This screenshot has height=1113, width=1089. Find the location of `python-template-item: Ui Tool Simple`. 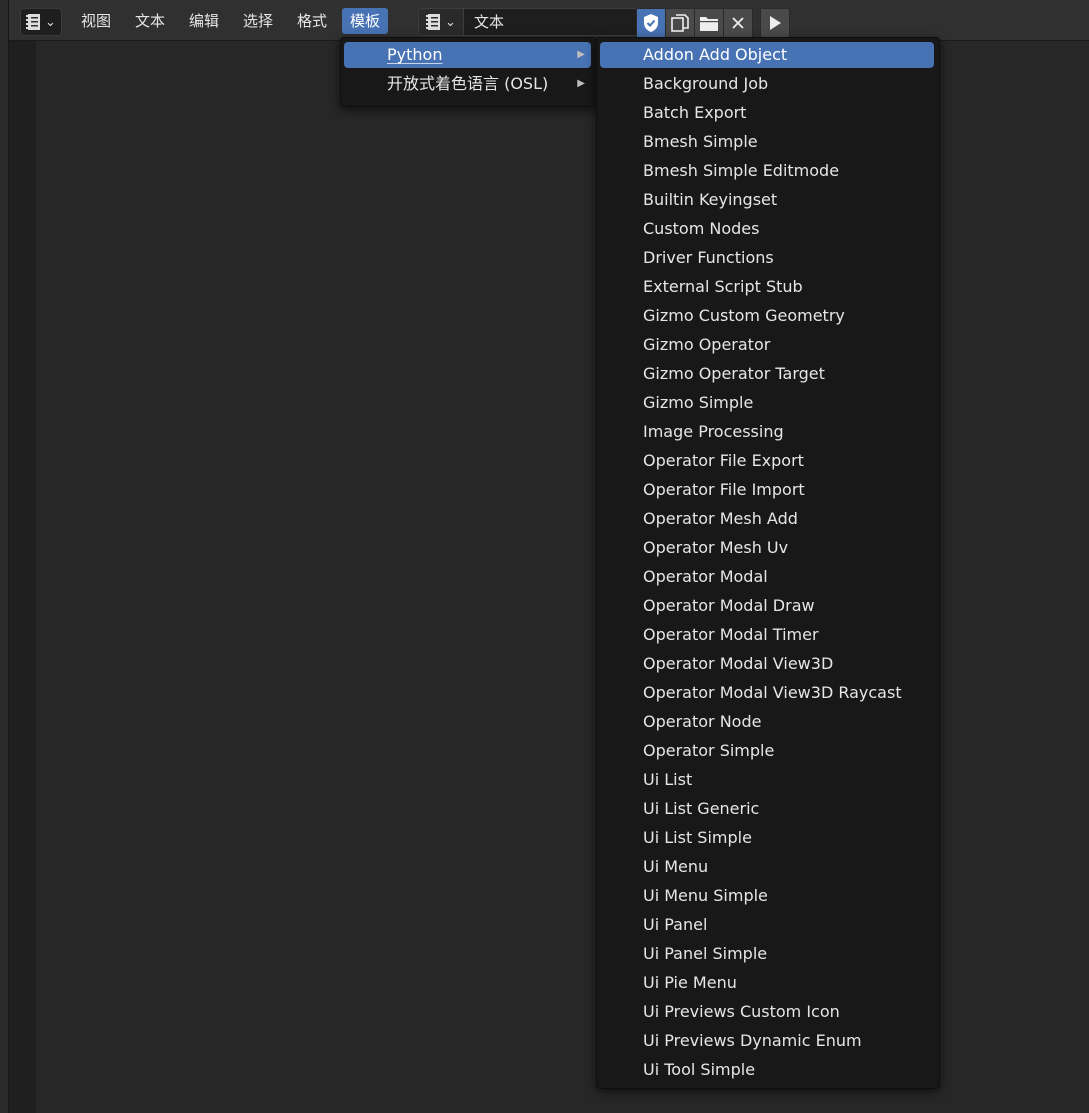

python-template-item: Ui Tool Simple is located at coordinates (767, 1070).